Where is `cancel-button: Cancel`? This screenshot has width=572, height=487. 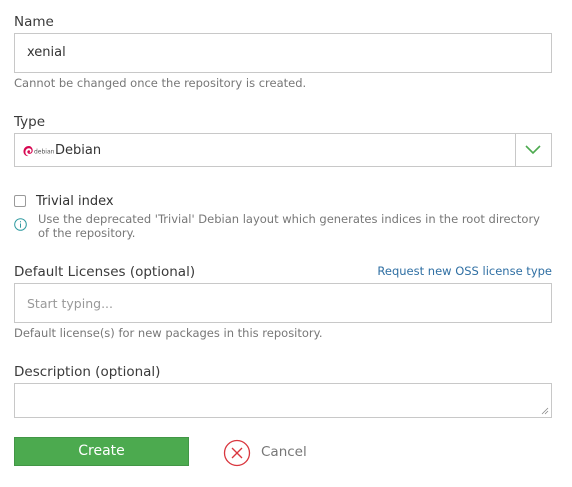
cancel-button: Cancel is located at coordinates (268, 453).